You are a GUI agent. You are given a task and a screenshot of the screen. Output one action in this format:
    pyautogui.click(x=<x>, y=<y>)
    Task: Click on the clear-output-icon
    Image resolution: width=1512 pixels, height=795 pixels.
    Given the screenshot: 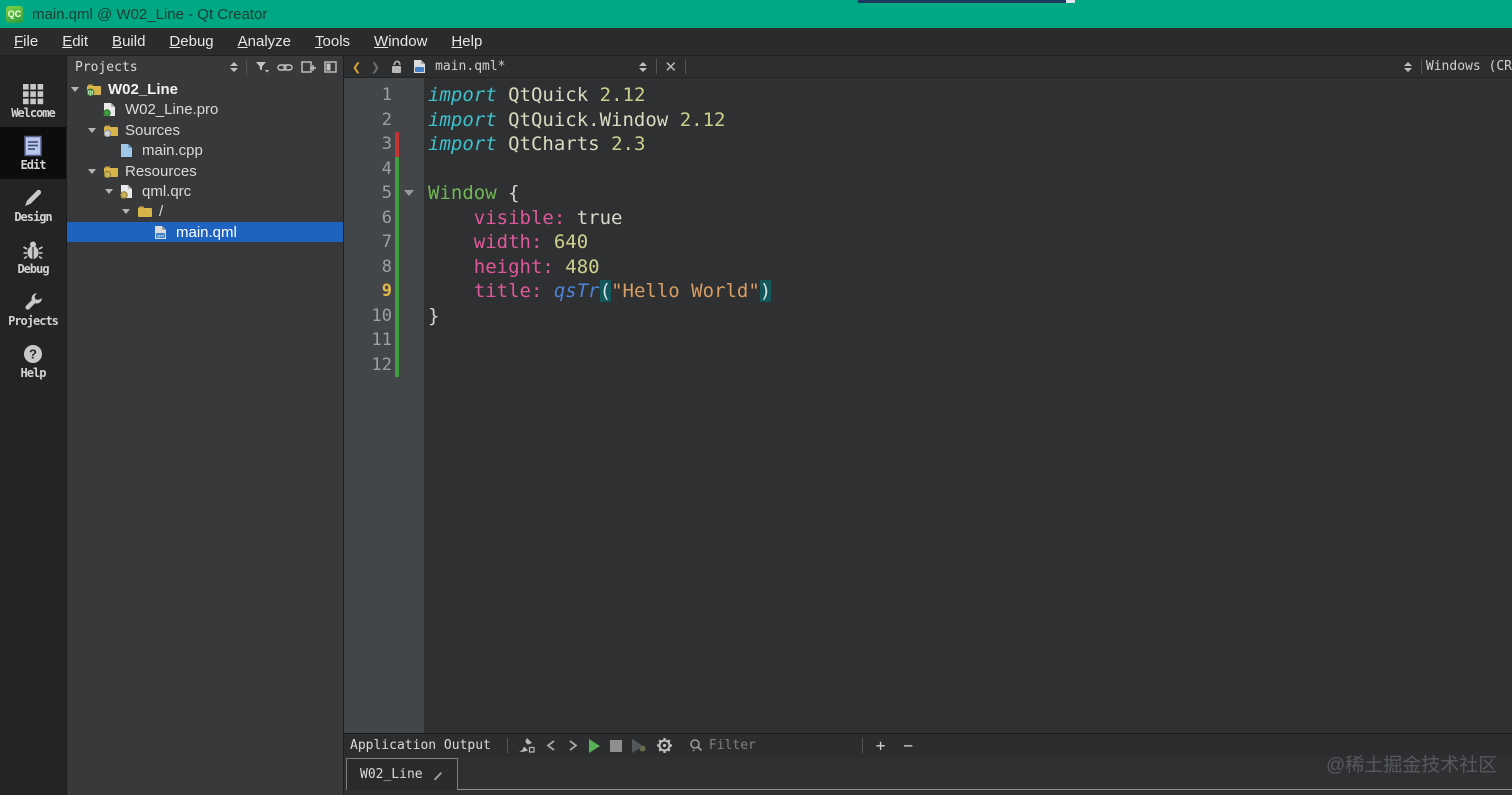 What is the action you would take?
    pyautogui.click(x=526, y=745)
    